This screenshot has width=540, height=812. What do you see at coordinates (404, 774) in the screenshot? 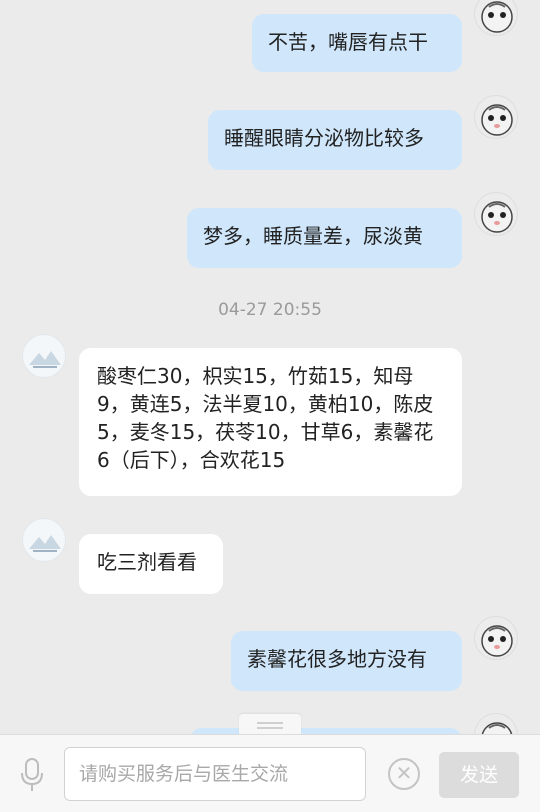
I see `clear-icon: ✕` at bounding box center [404, 774].